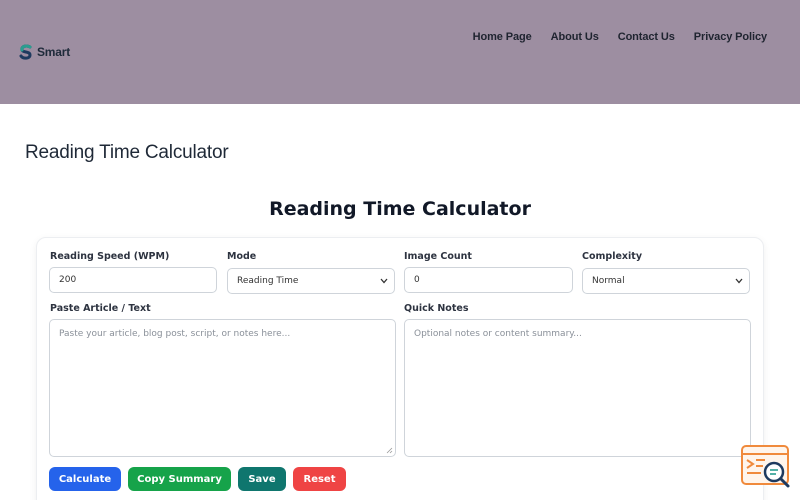 This screenshot has width=800, height=500. Describe the element at coordinates (666, 281) in the screenshot. I see `complexity-select: Normal` at that location.